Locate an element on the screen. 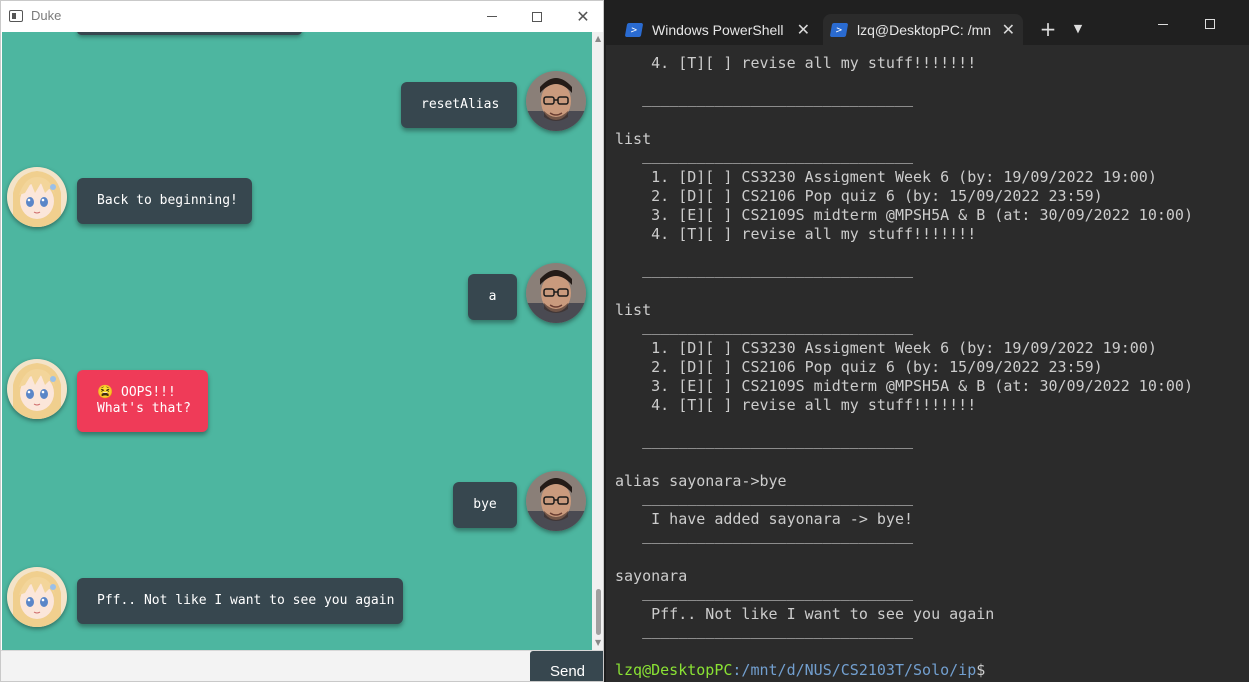  message-text: bye is located at coordinates (485, 504).